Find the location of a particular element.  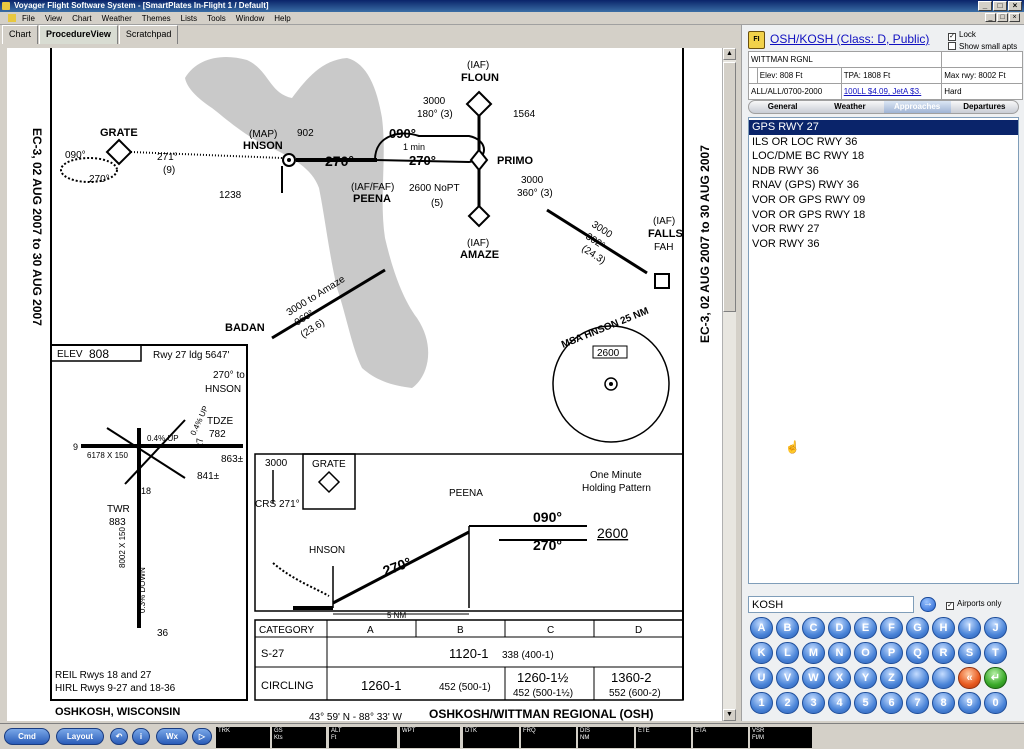

key-c: C is located at coordinates (813, 628).